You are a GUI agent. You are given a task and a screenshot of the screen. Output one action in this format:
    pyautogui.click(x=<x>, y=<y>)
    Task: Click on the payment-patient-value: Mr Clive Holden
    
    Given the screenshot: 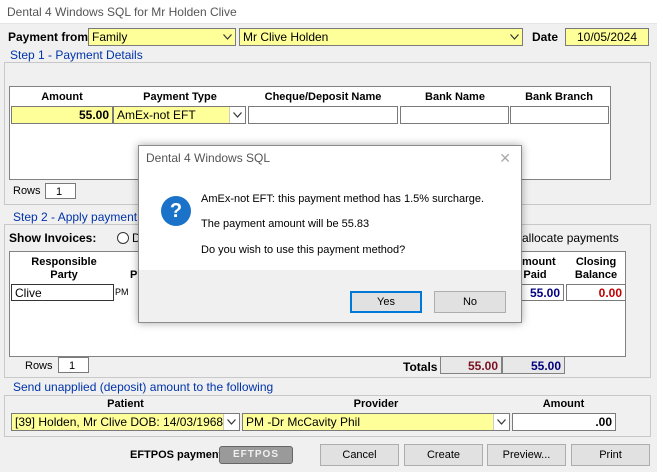 What is the action you would take?
    pyautogui.click(x=286, y=37)
    